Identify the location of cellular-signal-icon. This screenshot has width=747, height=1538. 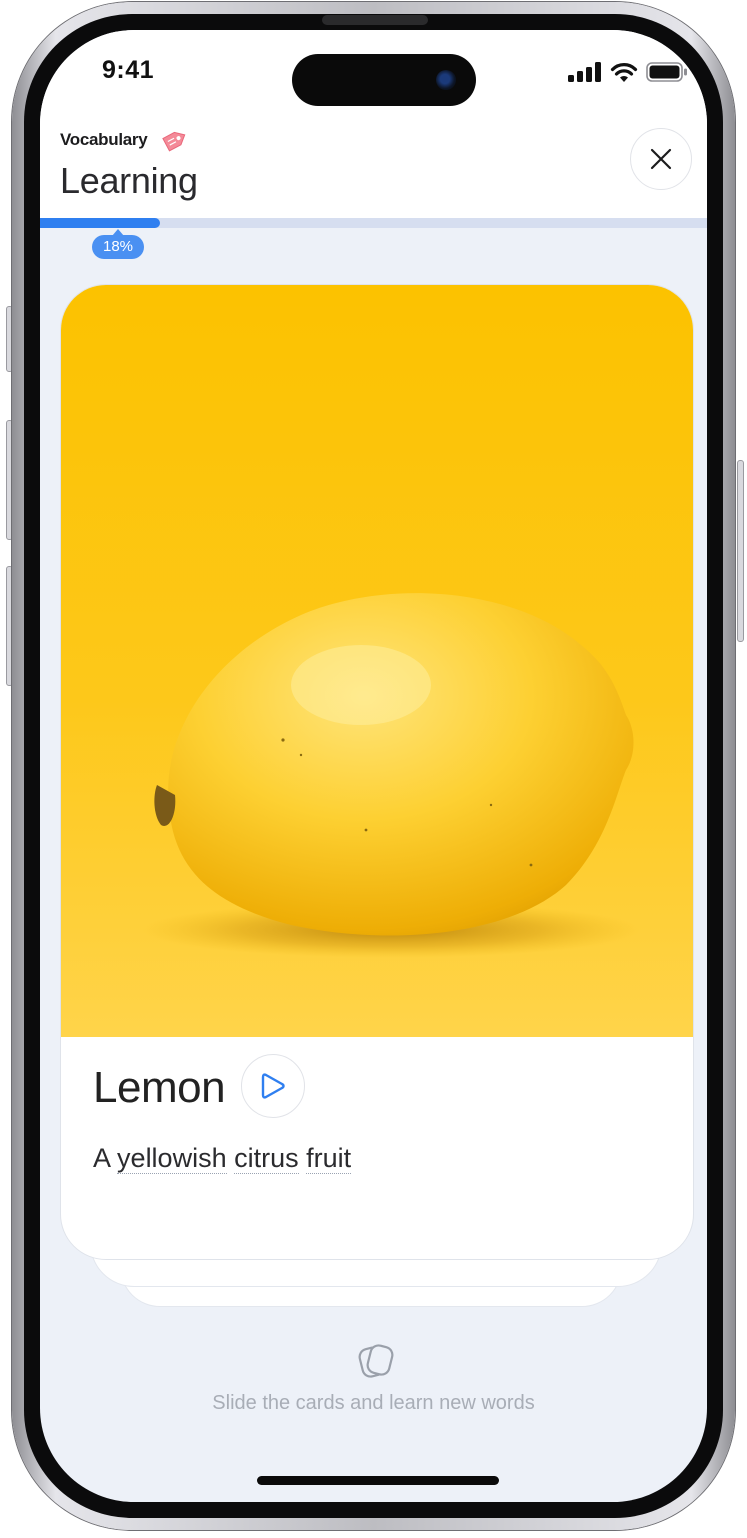
(584, 72).